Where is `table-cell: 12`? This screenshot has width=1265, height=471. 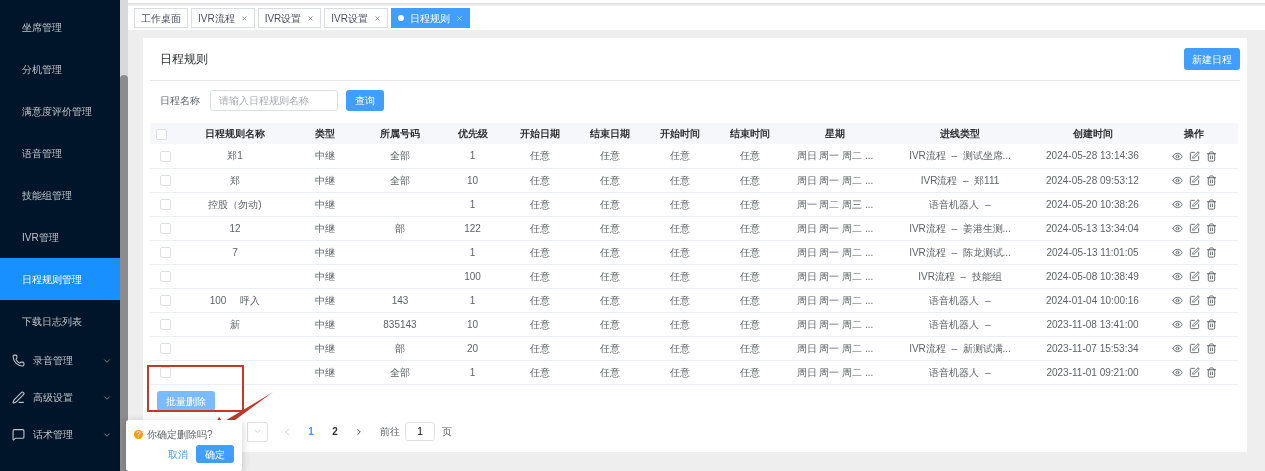
table-cell: 12 is located at coordinates (235, 228).